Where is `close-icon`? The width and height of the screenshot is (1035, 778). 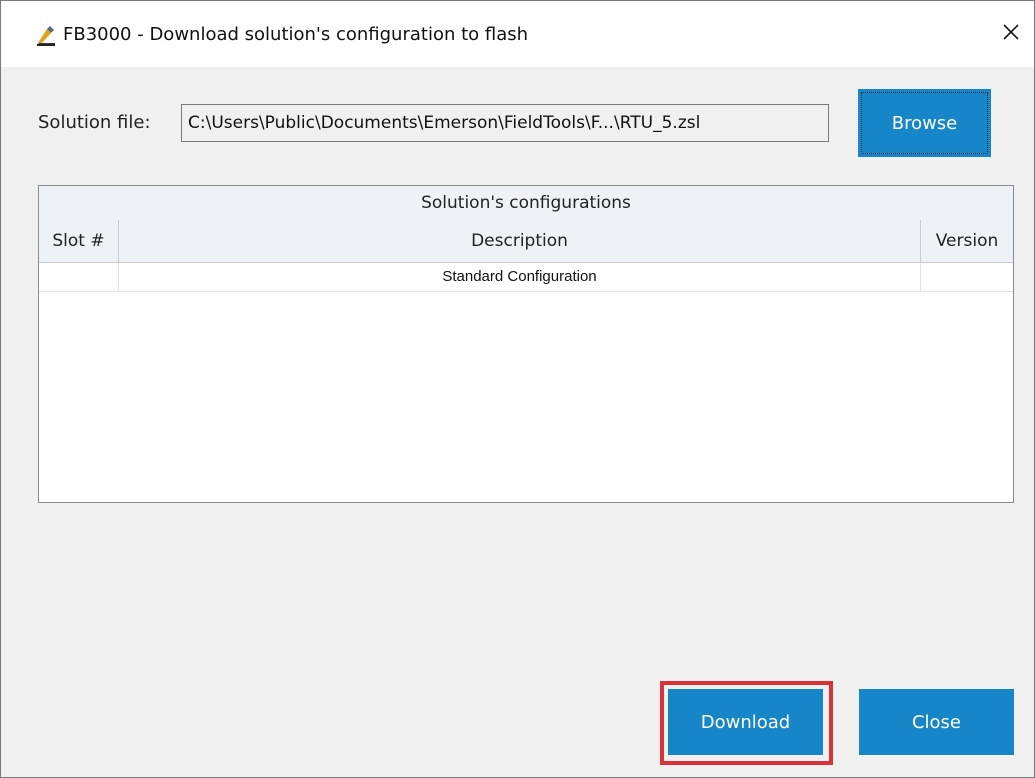
close-icon is located at coordinates (1011, 34).